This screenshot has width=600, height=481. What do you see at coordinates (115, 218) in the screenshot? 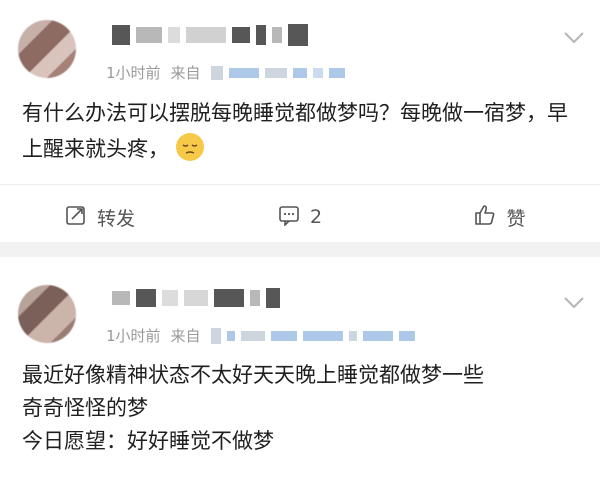
I see `repost-label: 转发` at bounding box center [115, 218].